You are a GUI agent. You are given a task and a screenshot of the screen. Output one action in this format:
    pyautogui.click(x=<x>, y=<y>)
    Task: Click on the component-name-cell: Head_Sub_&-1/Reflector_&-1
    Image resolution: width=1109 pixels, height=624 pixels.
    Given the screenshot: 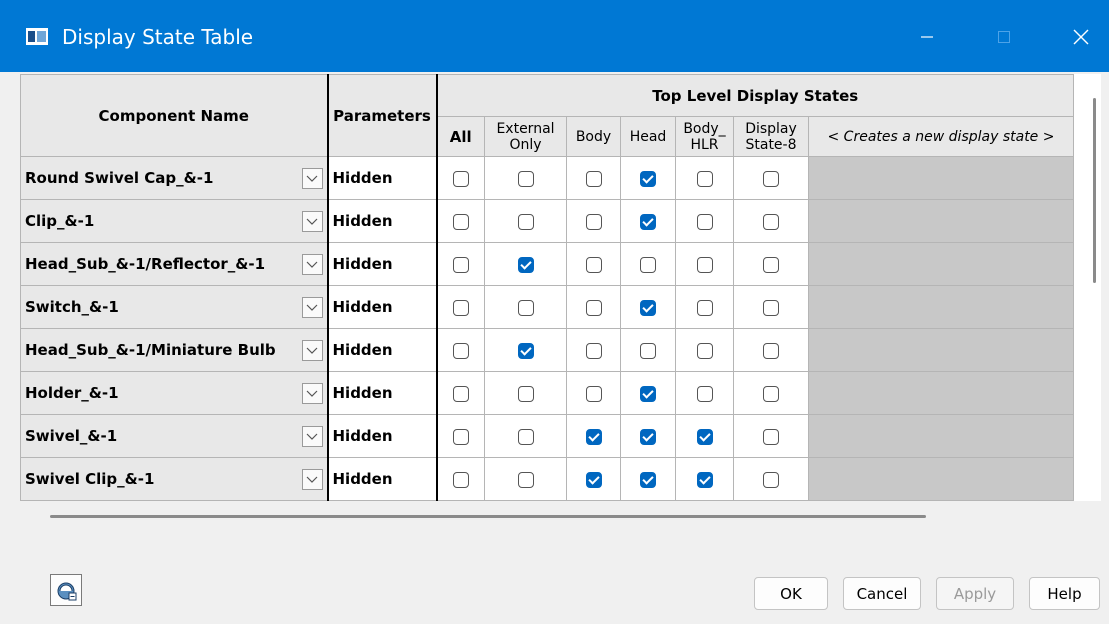 What is the action you would take?
    pyautogui.click(x=174, y=264)
    